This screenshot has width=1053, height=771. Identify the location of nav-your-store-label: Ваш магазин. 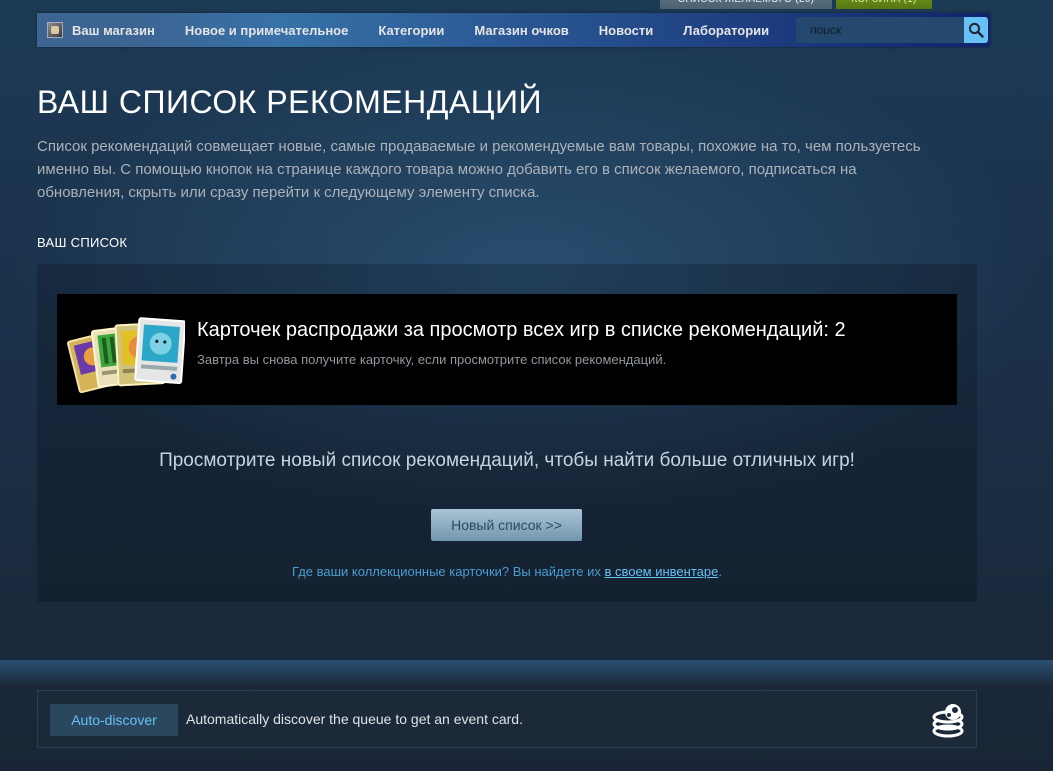
(113, 30).